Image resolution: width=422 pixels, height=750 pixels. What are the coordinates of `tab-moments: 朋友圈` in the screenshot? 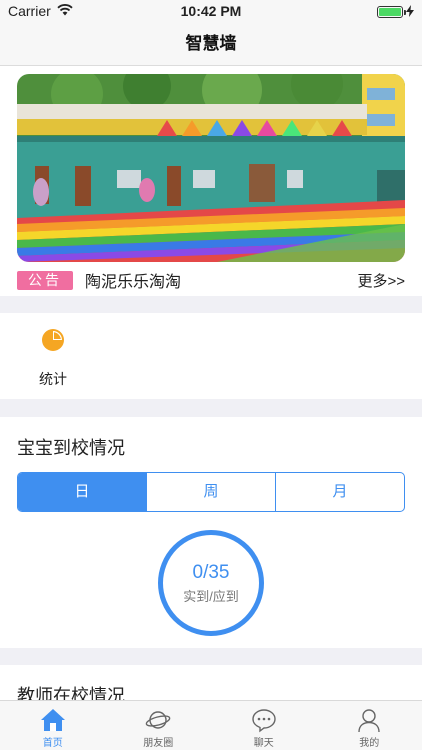 It's located at (159, 725).